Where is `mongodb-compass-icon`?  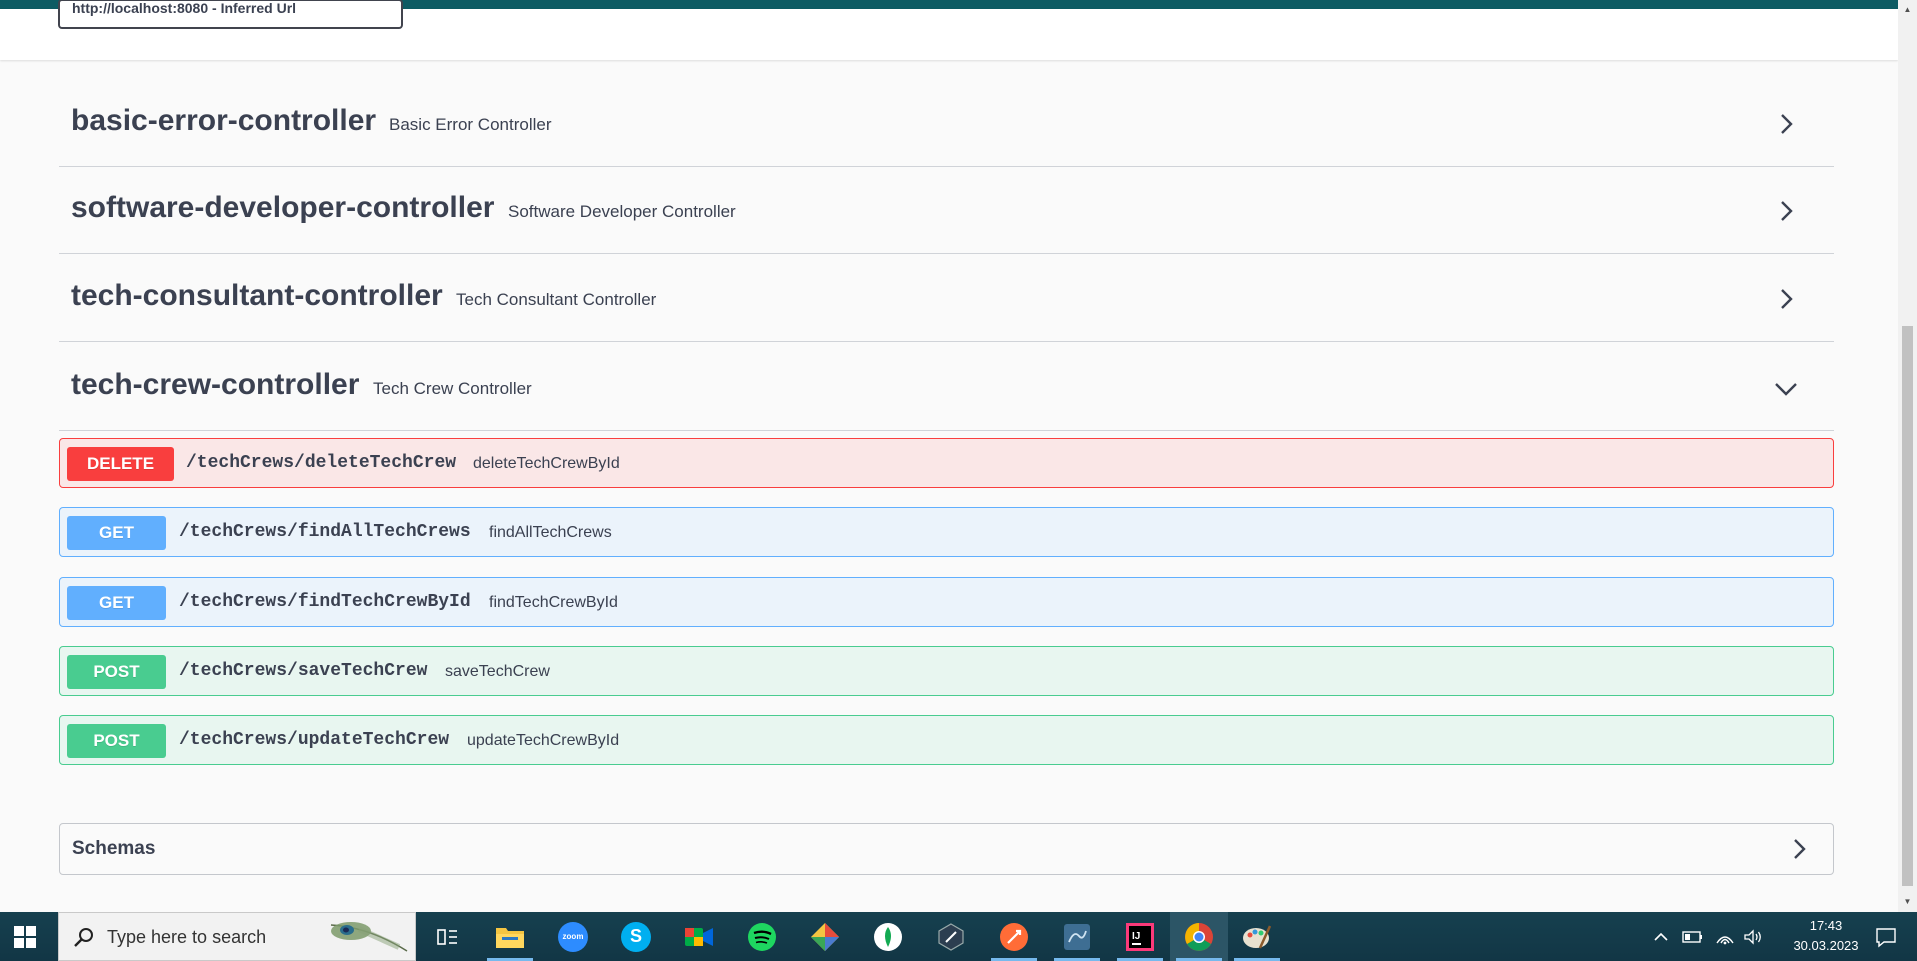 mongodb-compass-icon is located at coordinates (888, 936).